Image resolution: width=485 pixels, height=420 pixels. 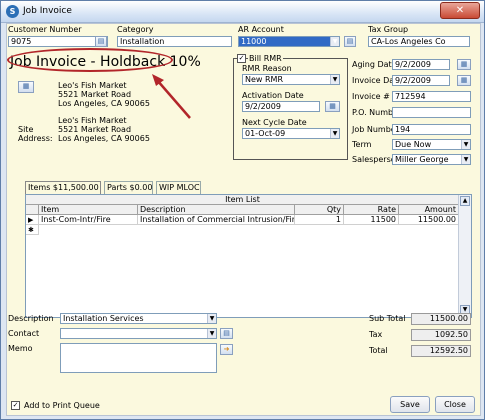 I want to click on map-icon: ▦, so click(x=26, y=87).